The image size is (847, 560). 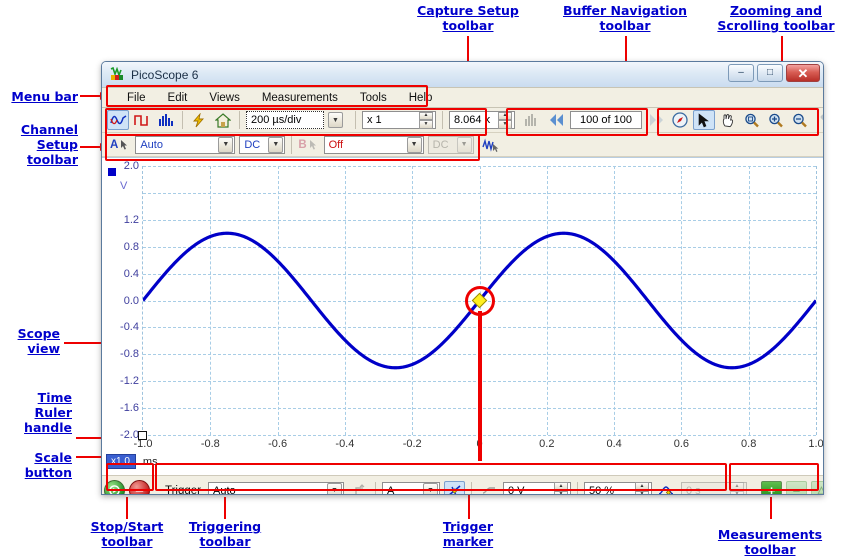 What do you see at coordinates (224, 98) in the screenshot?
I see `menu-item-views: Views` at bounding box center [224, 98].